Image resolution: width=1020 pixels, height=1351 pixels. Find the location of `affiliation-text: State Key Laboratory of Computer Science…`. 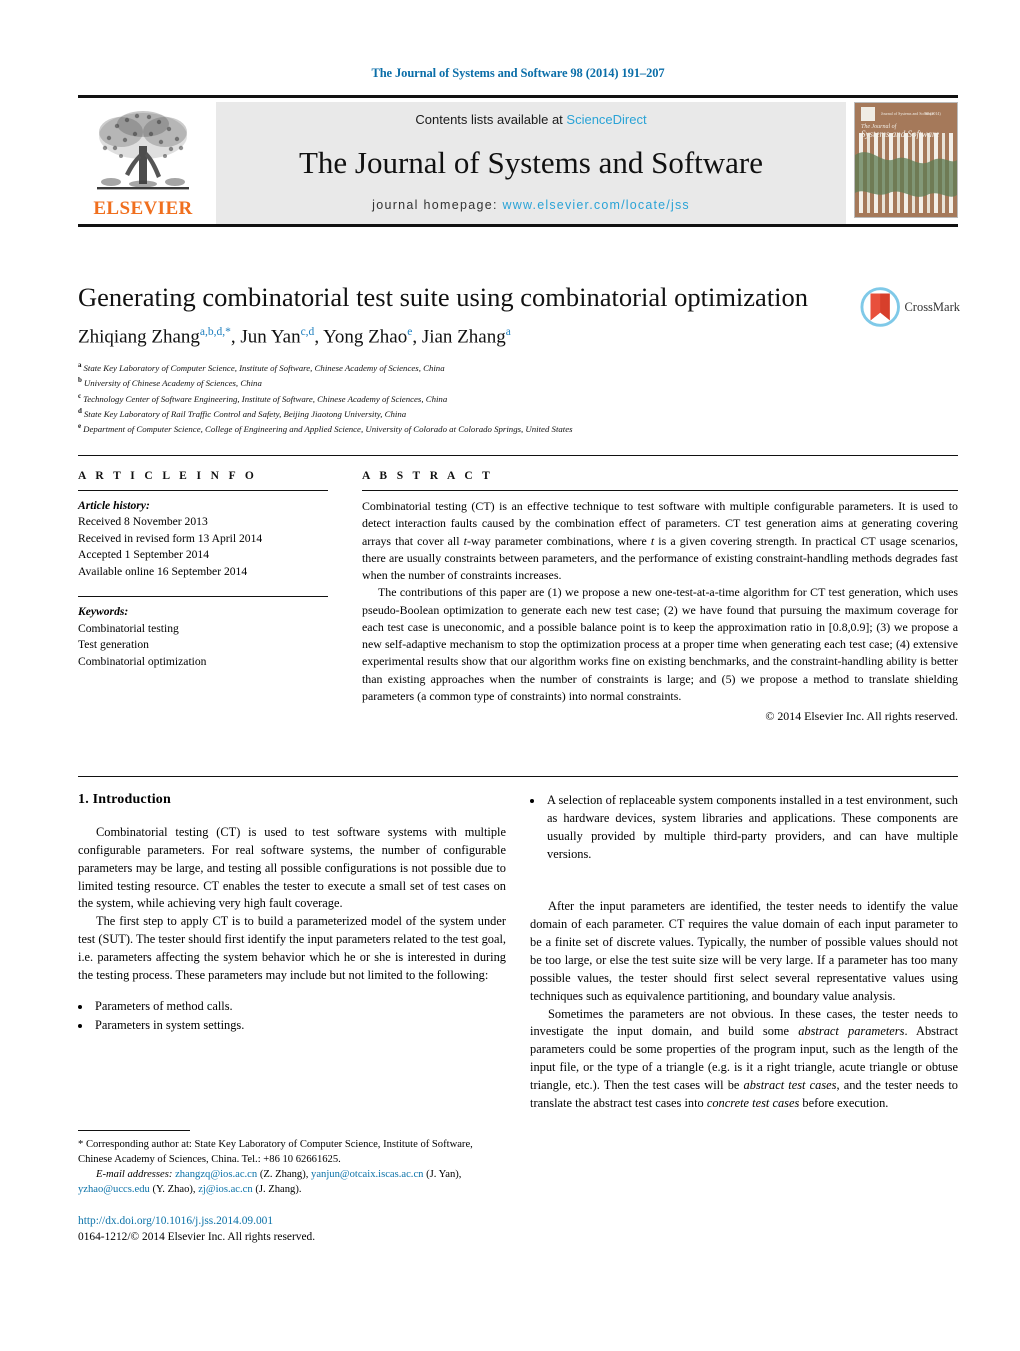

affiliation-text: State Key Laboratory of Computer Science… is located at coordinates (264, 367).